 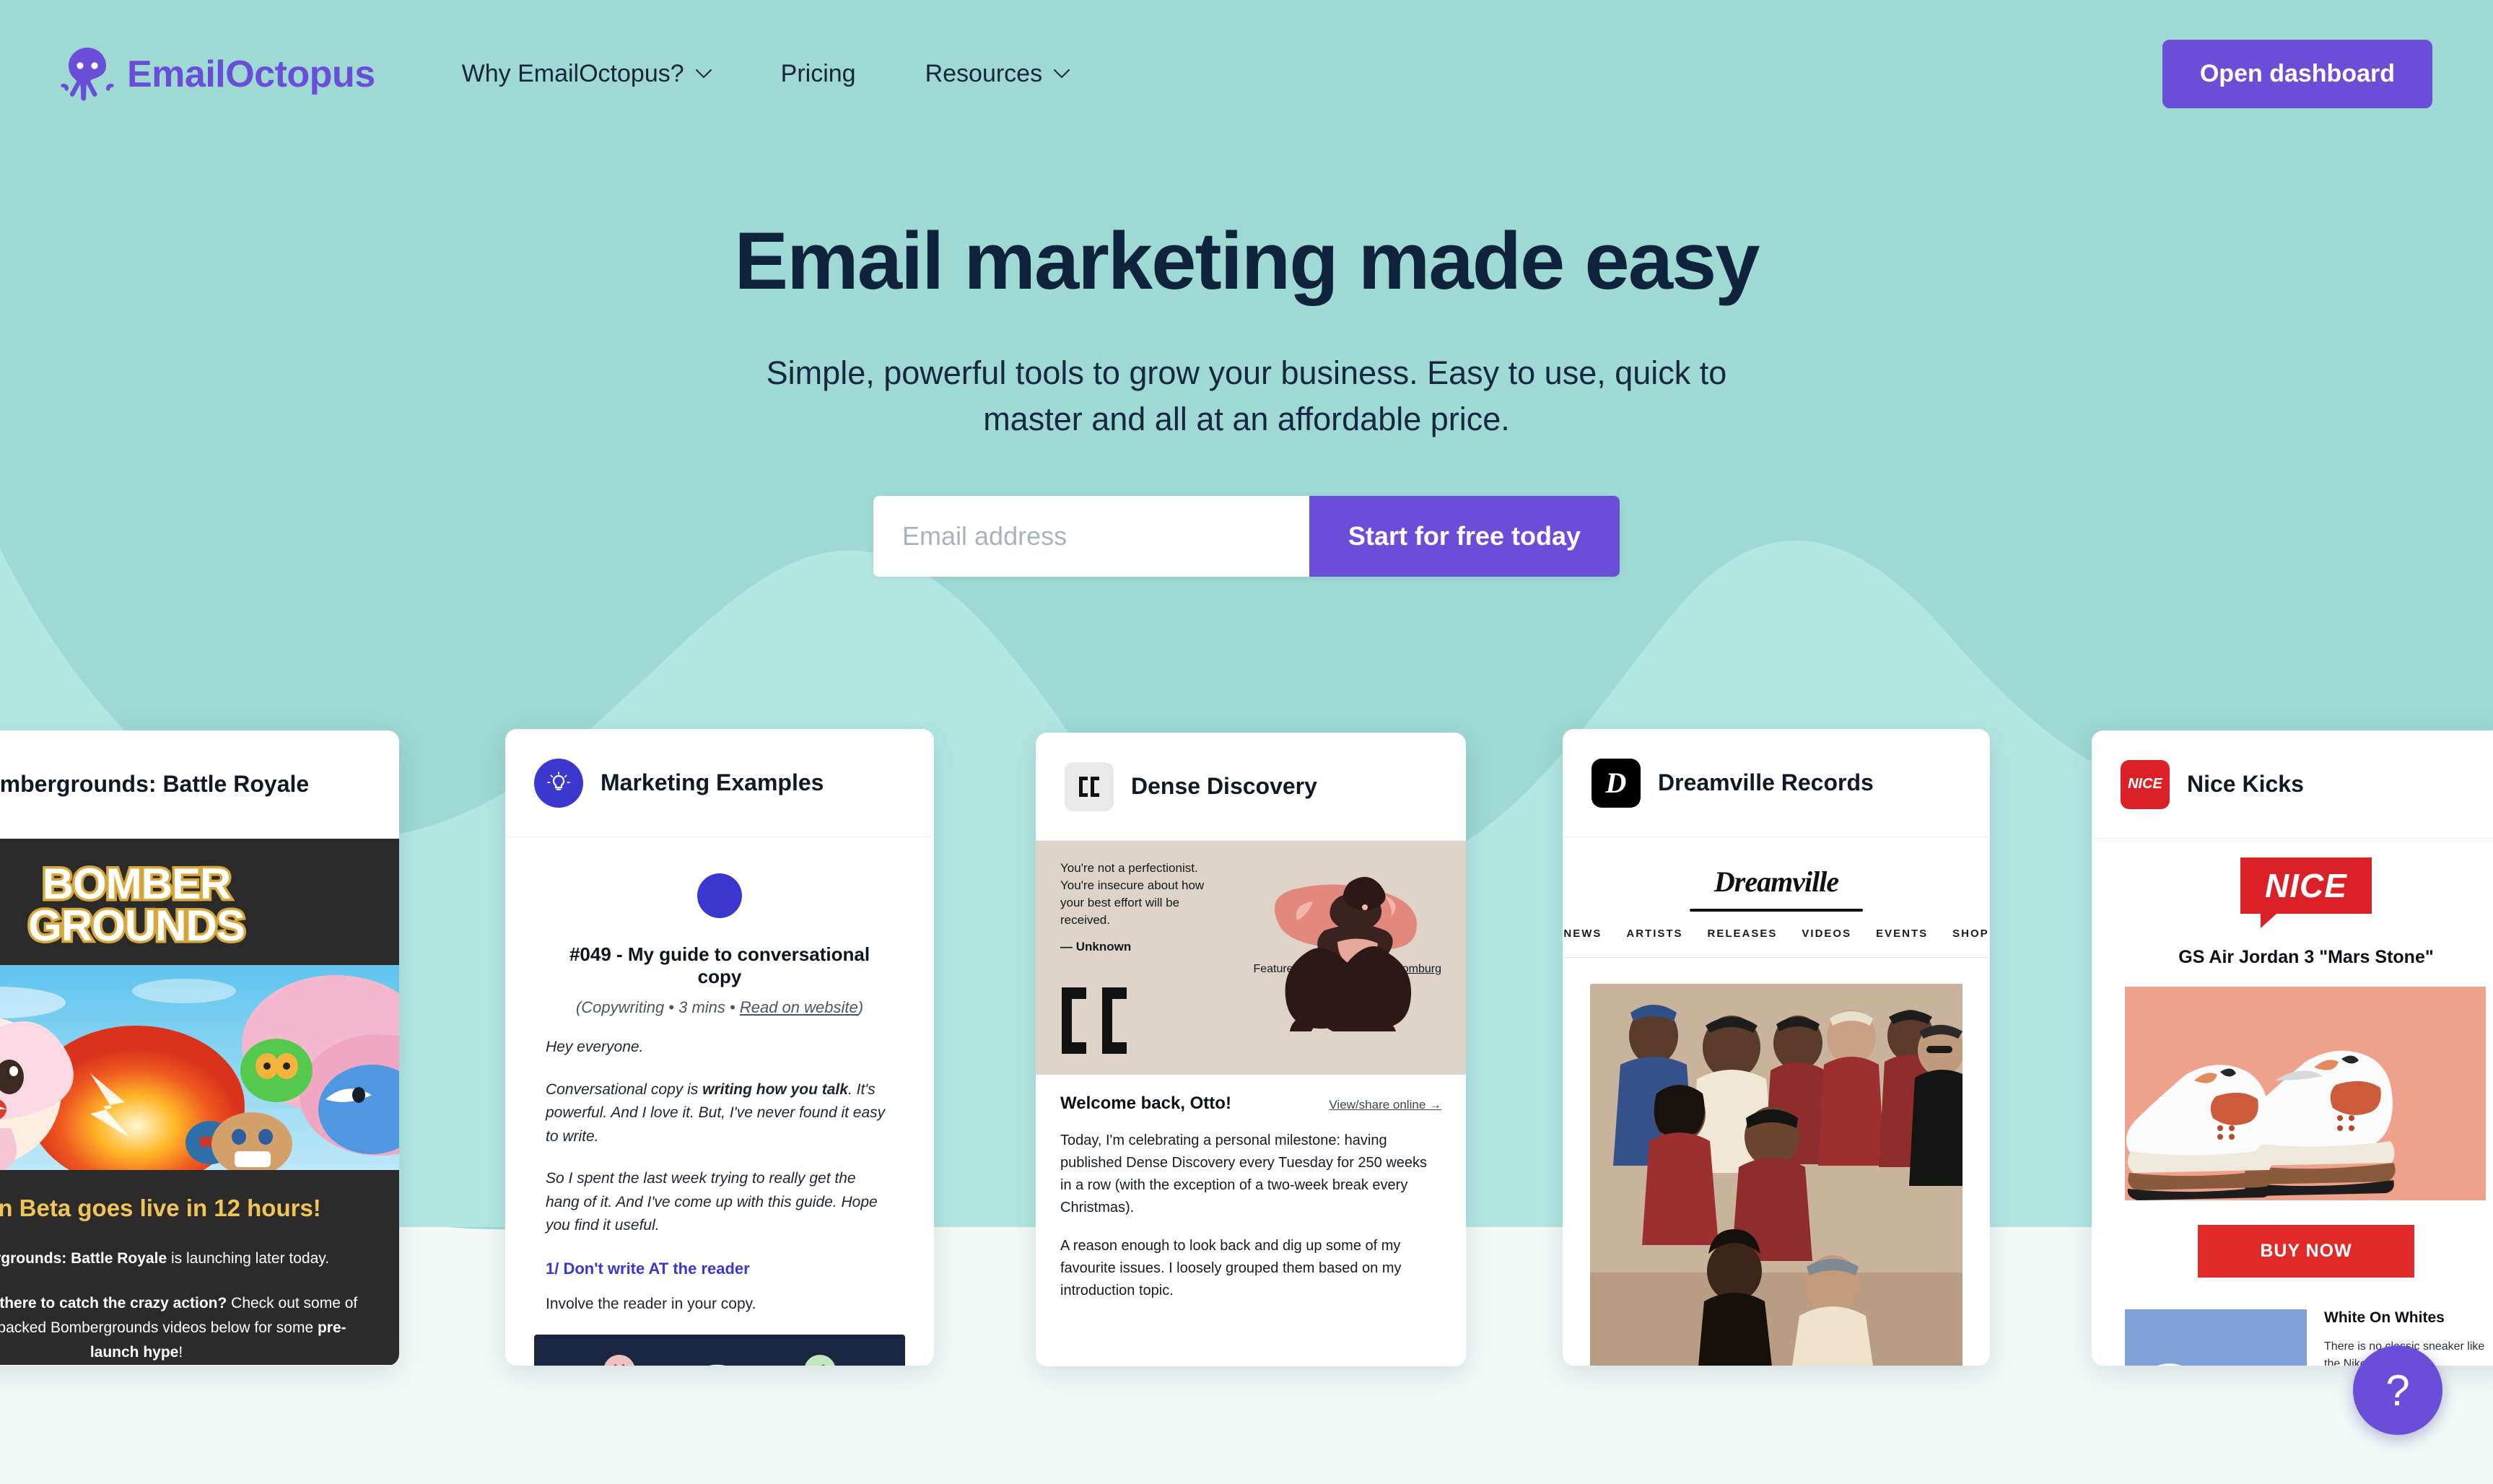 What do you see at coordinates (799, 1007) in the screenshot?
I see `read-on-website-link: Read on website` at bounding box center [799, 1007].